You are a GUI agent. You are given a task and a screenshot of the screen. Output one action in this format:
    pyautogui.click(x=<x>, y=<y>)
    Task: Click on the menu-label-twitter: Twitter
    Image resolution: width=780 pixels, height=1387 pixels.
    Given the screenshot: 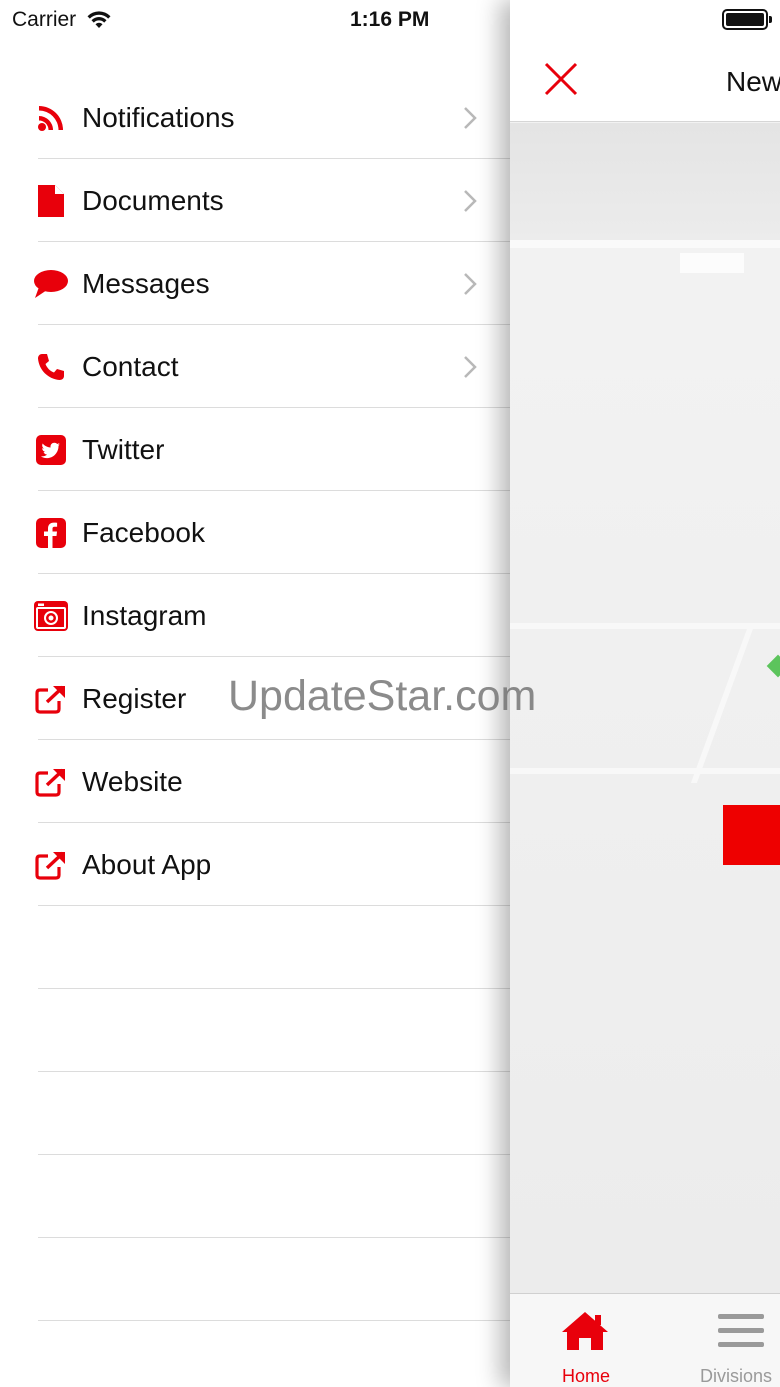 What is the action you would take?
    pyautogui.click(x=123, y=449)
    